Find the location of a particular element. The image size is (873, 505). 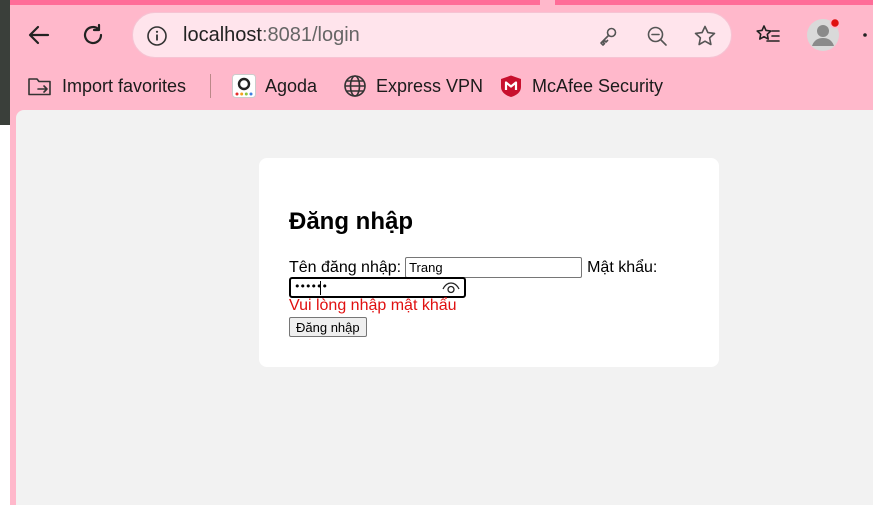

bookmark-label: Agoda is located at coordinates (291, 85).